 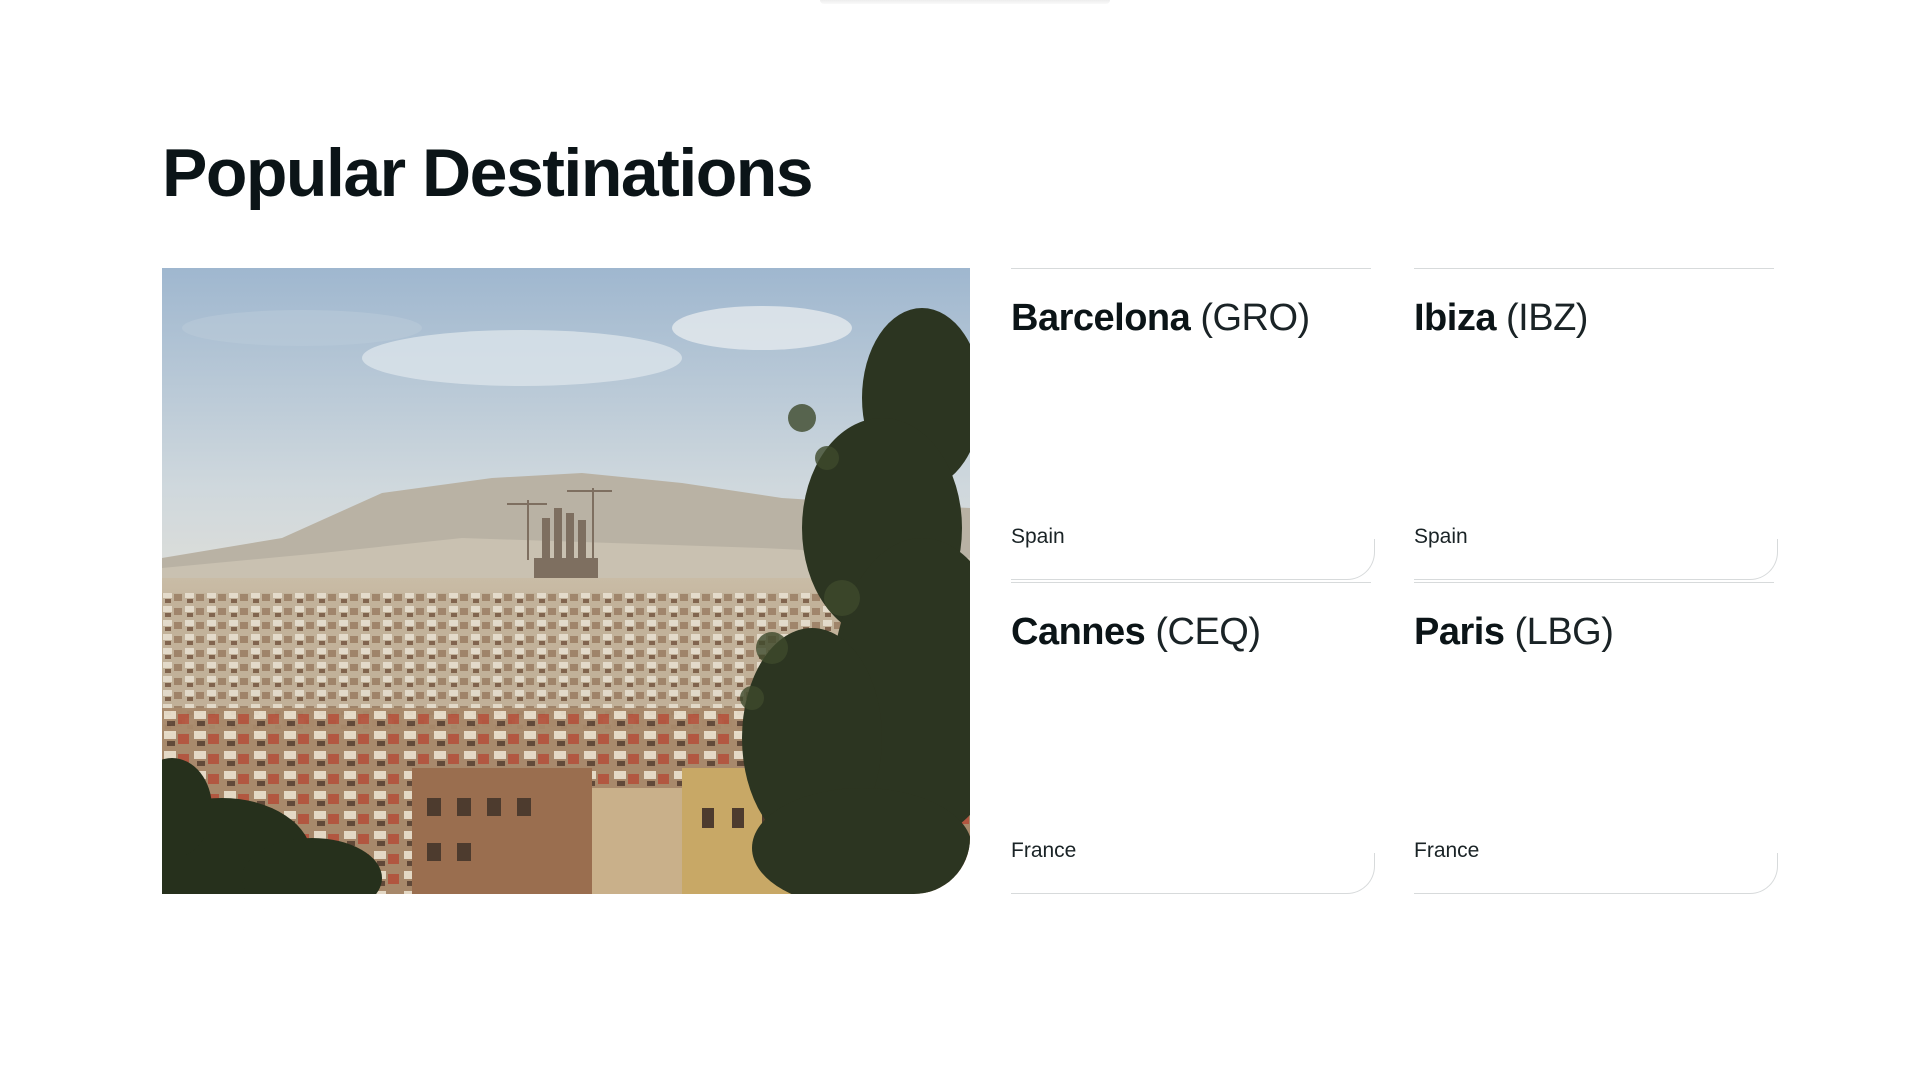 I want to click on destination-card: Cannes (CEQ) France, so click(x=1194, y=737).